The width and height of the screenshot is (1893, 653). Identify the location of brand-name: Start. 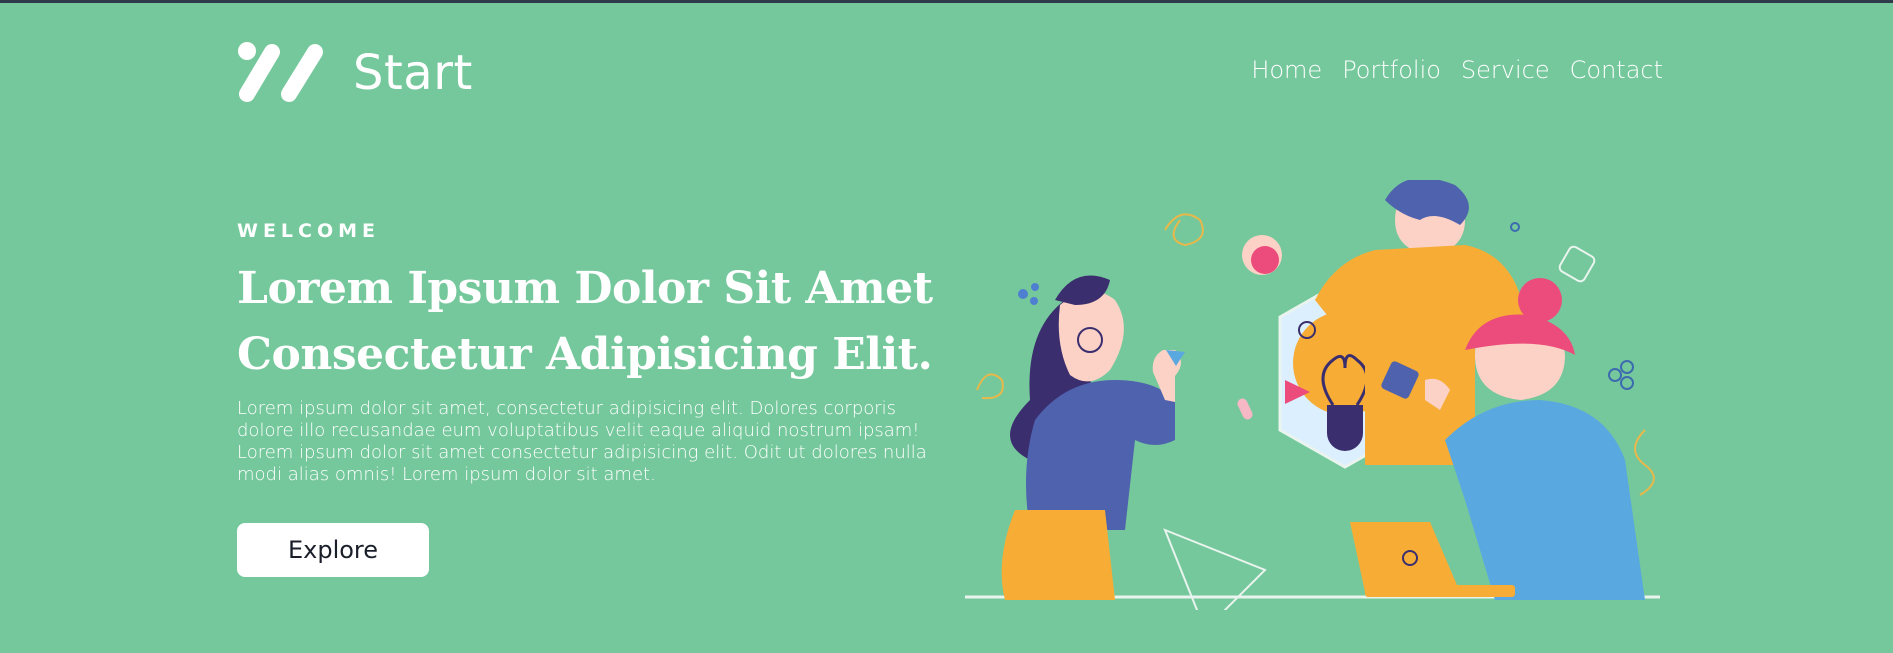
(413, 73).